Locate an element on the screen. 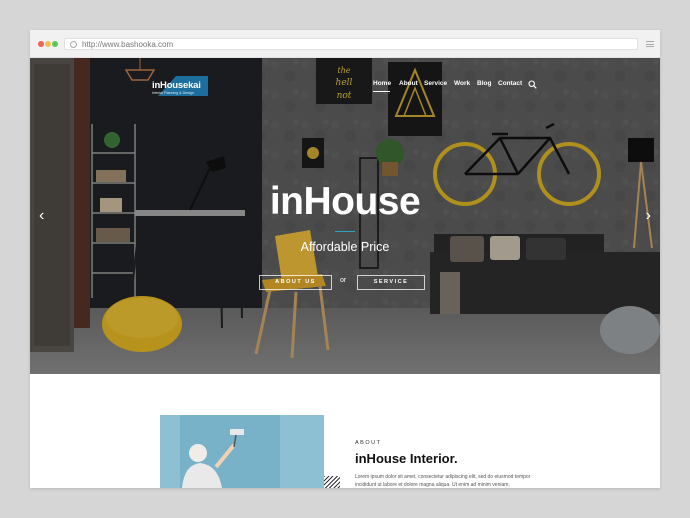 This screenshot has width=690, height=518. main-nav: Home About Service Work Blog Contact is located at coordinates (345, 86).